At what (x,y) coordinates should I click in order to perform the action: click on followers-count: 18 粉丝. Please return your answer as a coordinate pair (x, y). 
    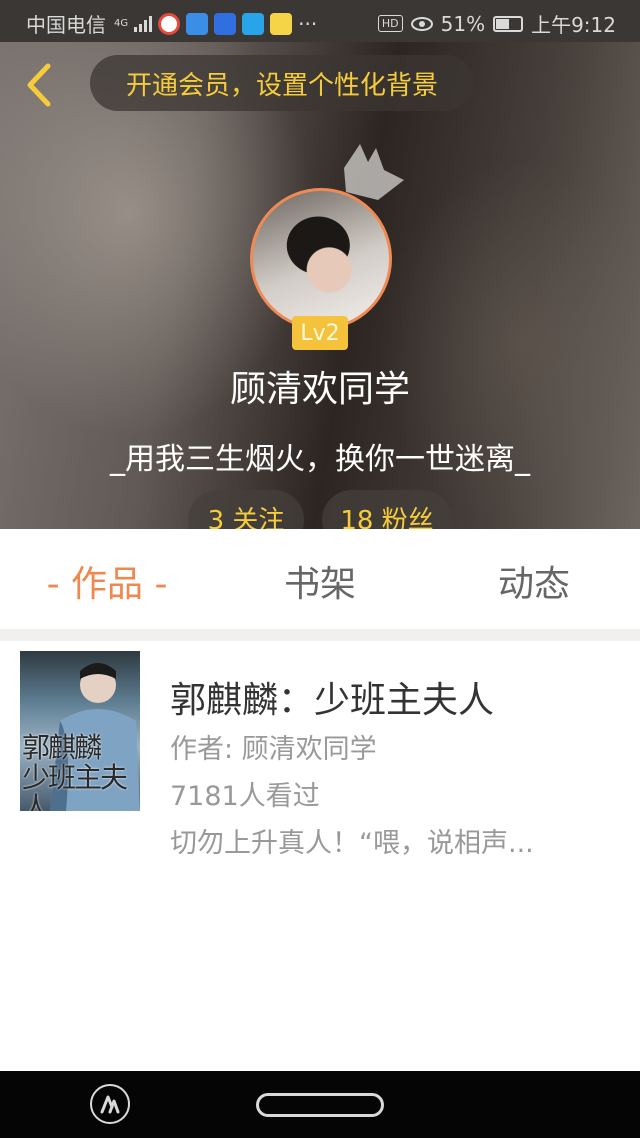
    Looking at the image, I should click on (387, 517).